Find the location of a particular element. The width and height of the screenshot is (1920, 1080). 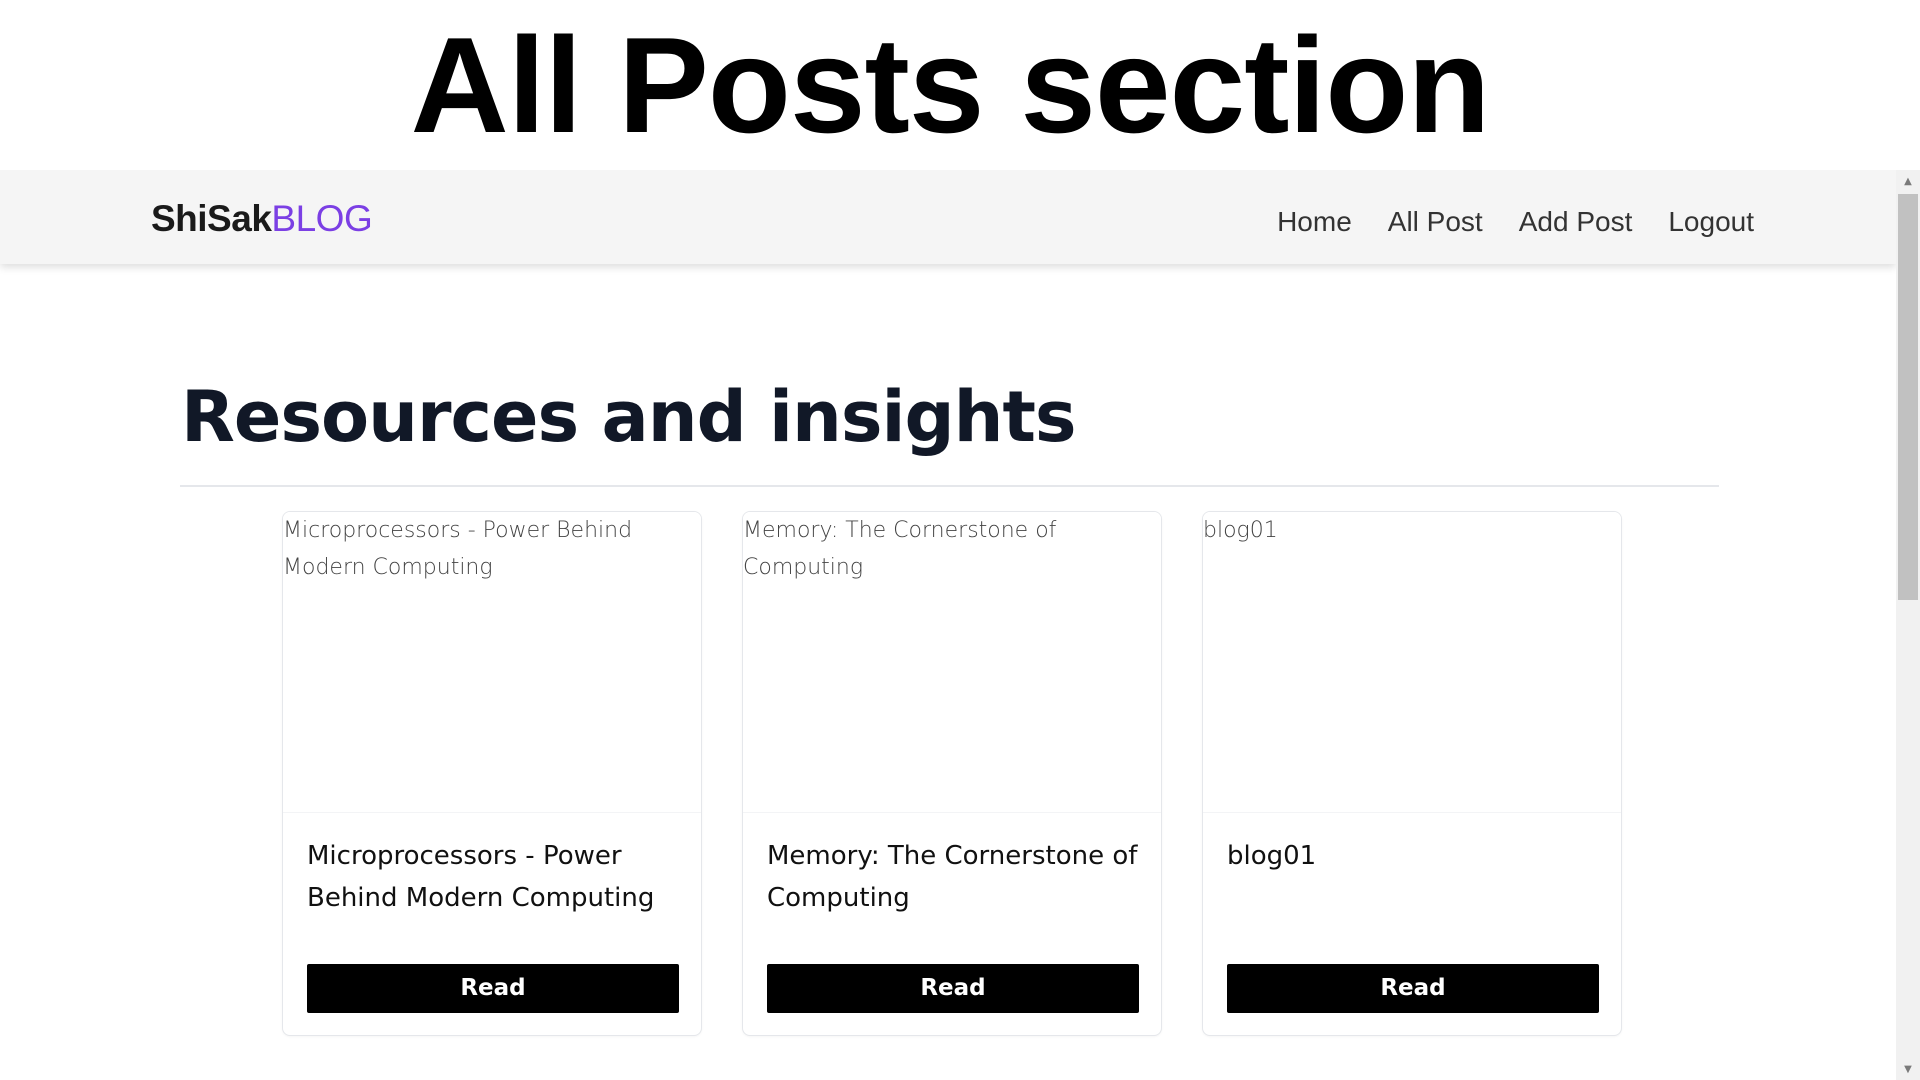

nav-link-home: Home is located at coordinates (1314, 222).